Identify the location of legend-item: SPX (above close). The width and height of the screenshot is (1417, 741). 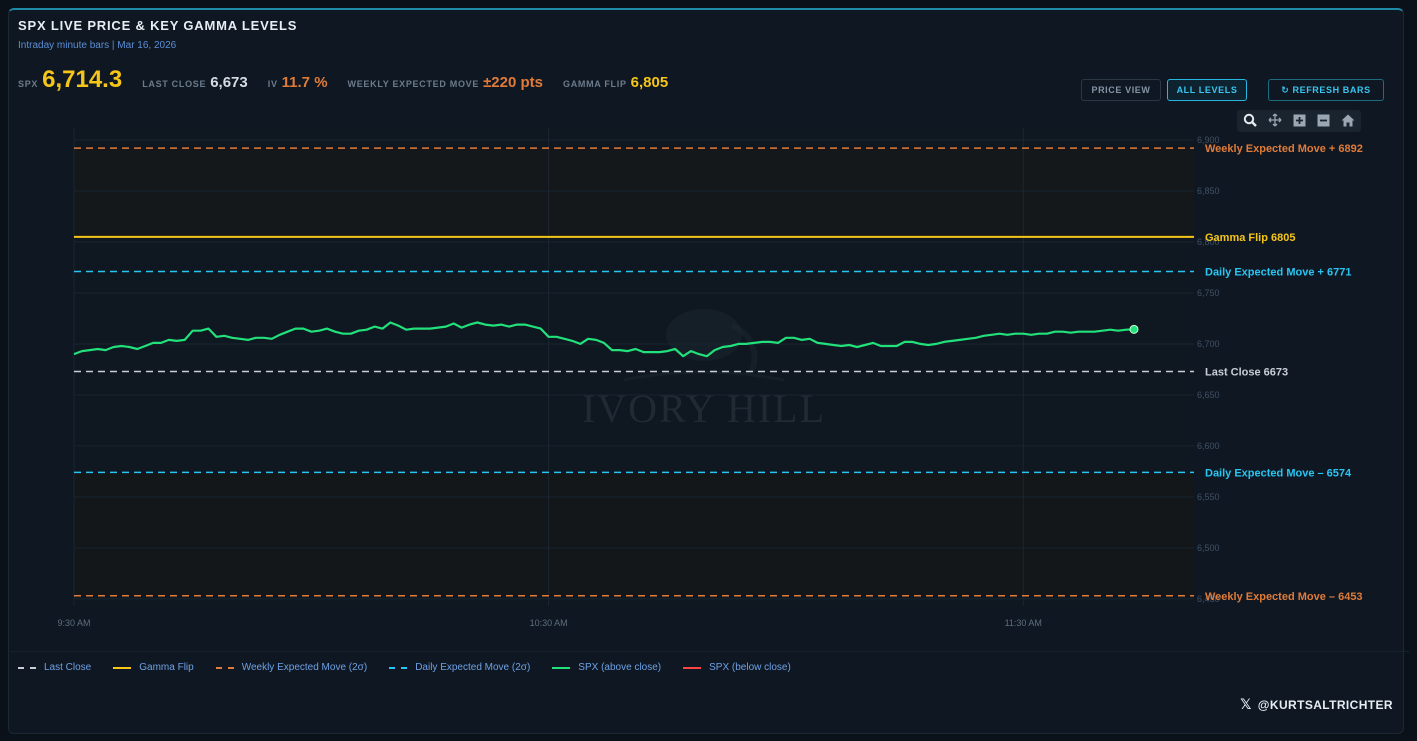
(606, 667).